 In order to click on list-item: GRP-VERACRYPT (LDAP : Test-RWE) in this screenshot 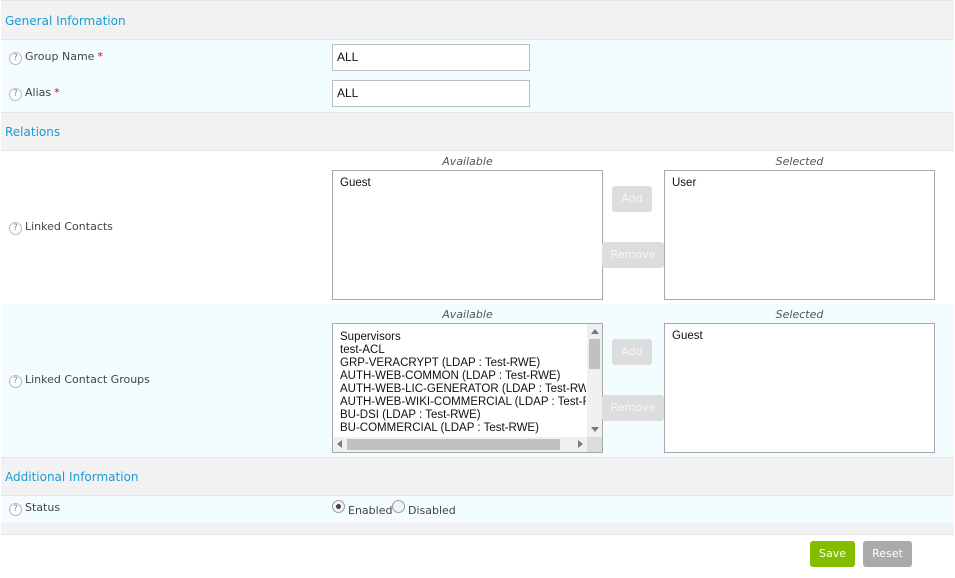, I will do `click(459, 363)`.